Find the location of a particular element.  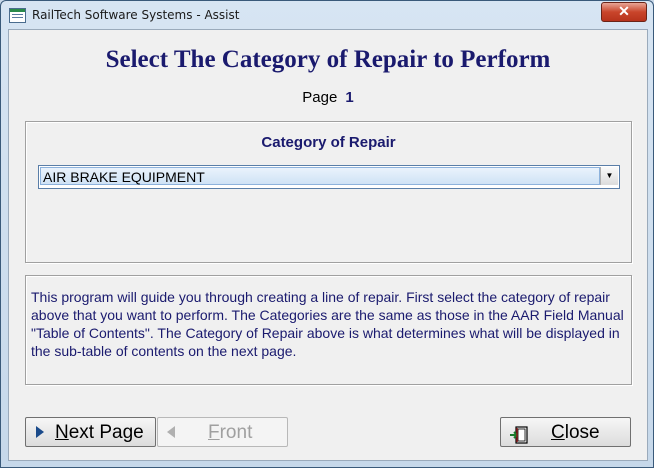

title-bar: RailTech Software Systems - Assist ✕ is located at coordinates (327, 15).